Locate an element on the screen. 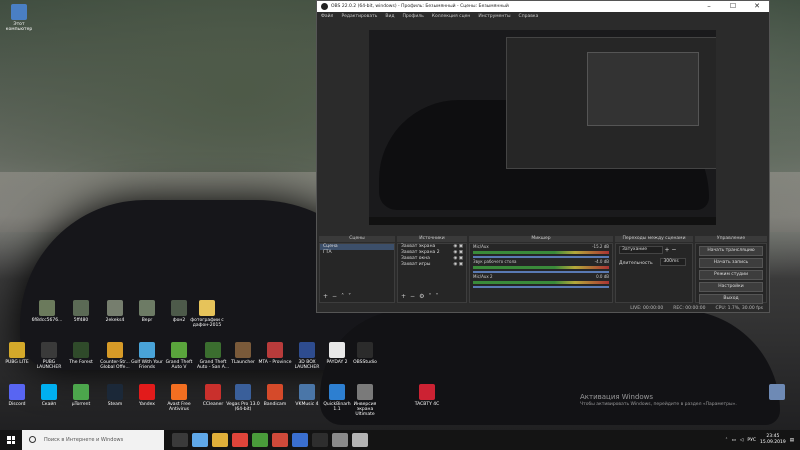 The width and height of the screenshot is (800, 450). desktop-icon: PUBG LITE is located at coordinates (17, 353).